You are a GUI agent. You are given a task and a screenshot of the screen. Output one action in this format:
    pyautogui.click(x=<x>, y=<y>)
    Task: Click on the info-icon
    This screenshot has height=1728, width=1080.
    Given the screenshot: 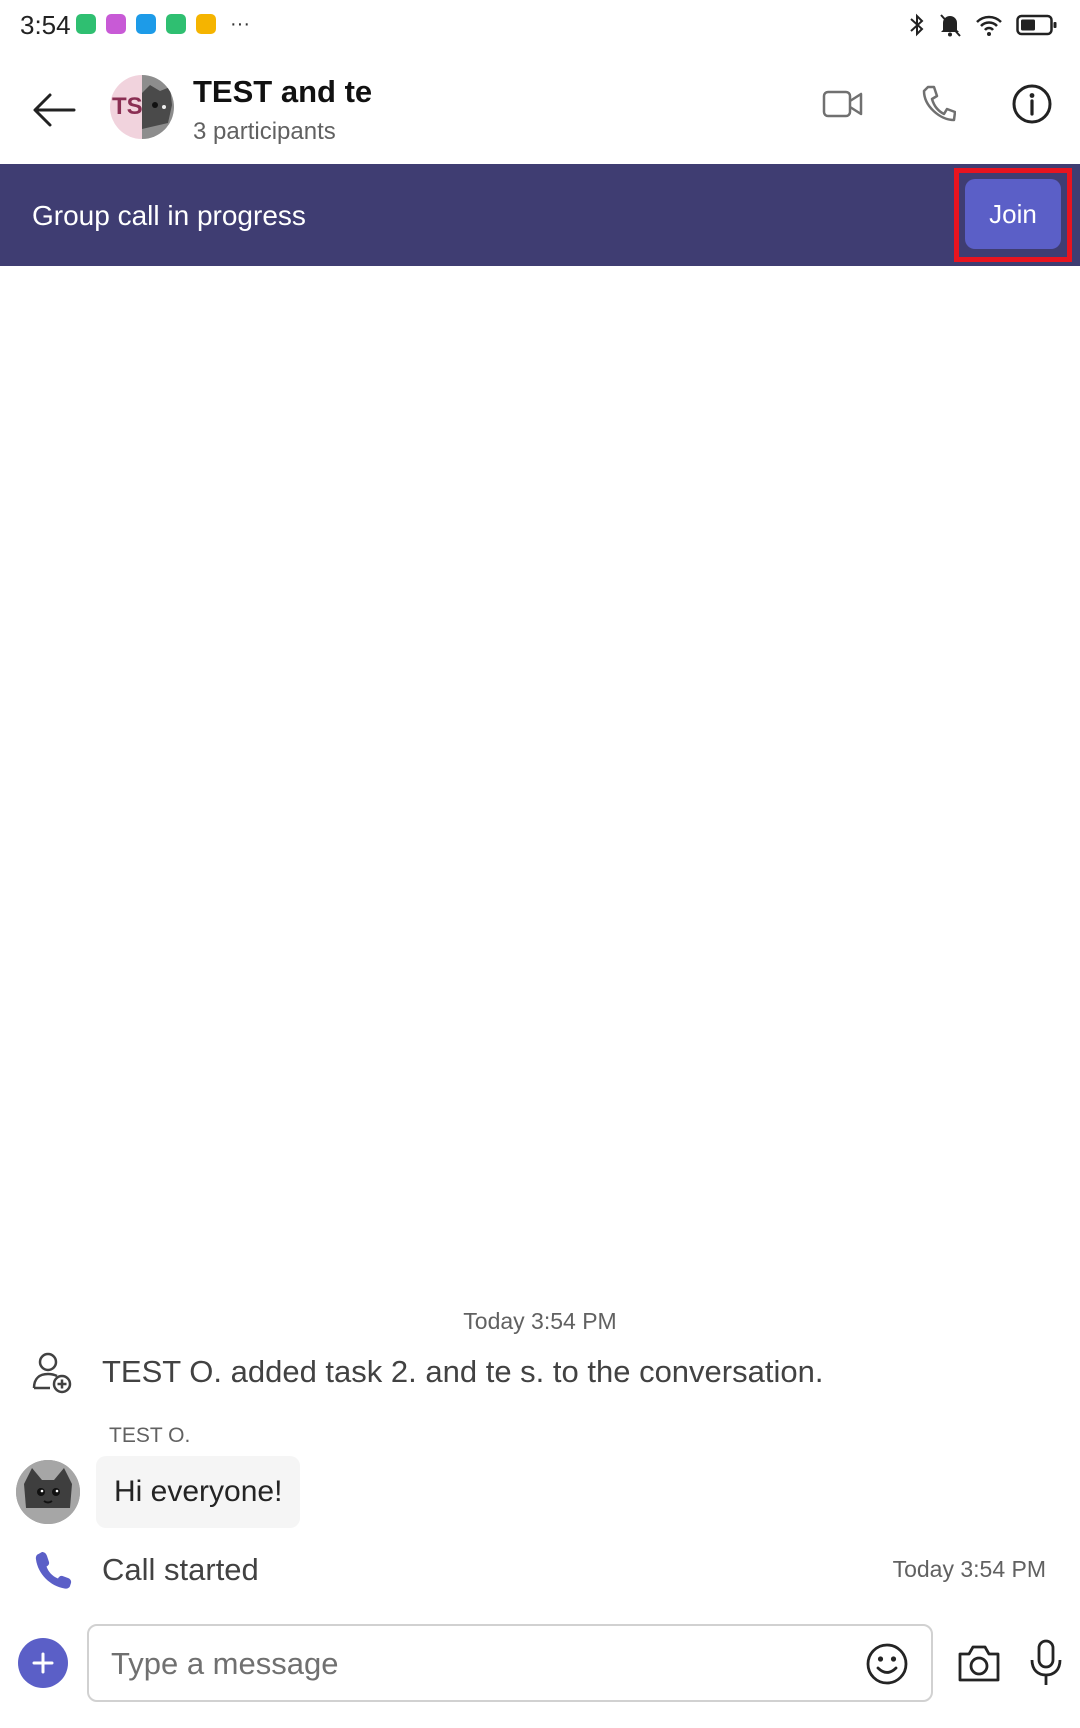 What is the action you would take?
    pyautogui.click(x=1032, y=104)
    